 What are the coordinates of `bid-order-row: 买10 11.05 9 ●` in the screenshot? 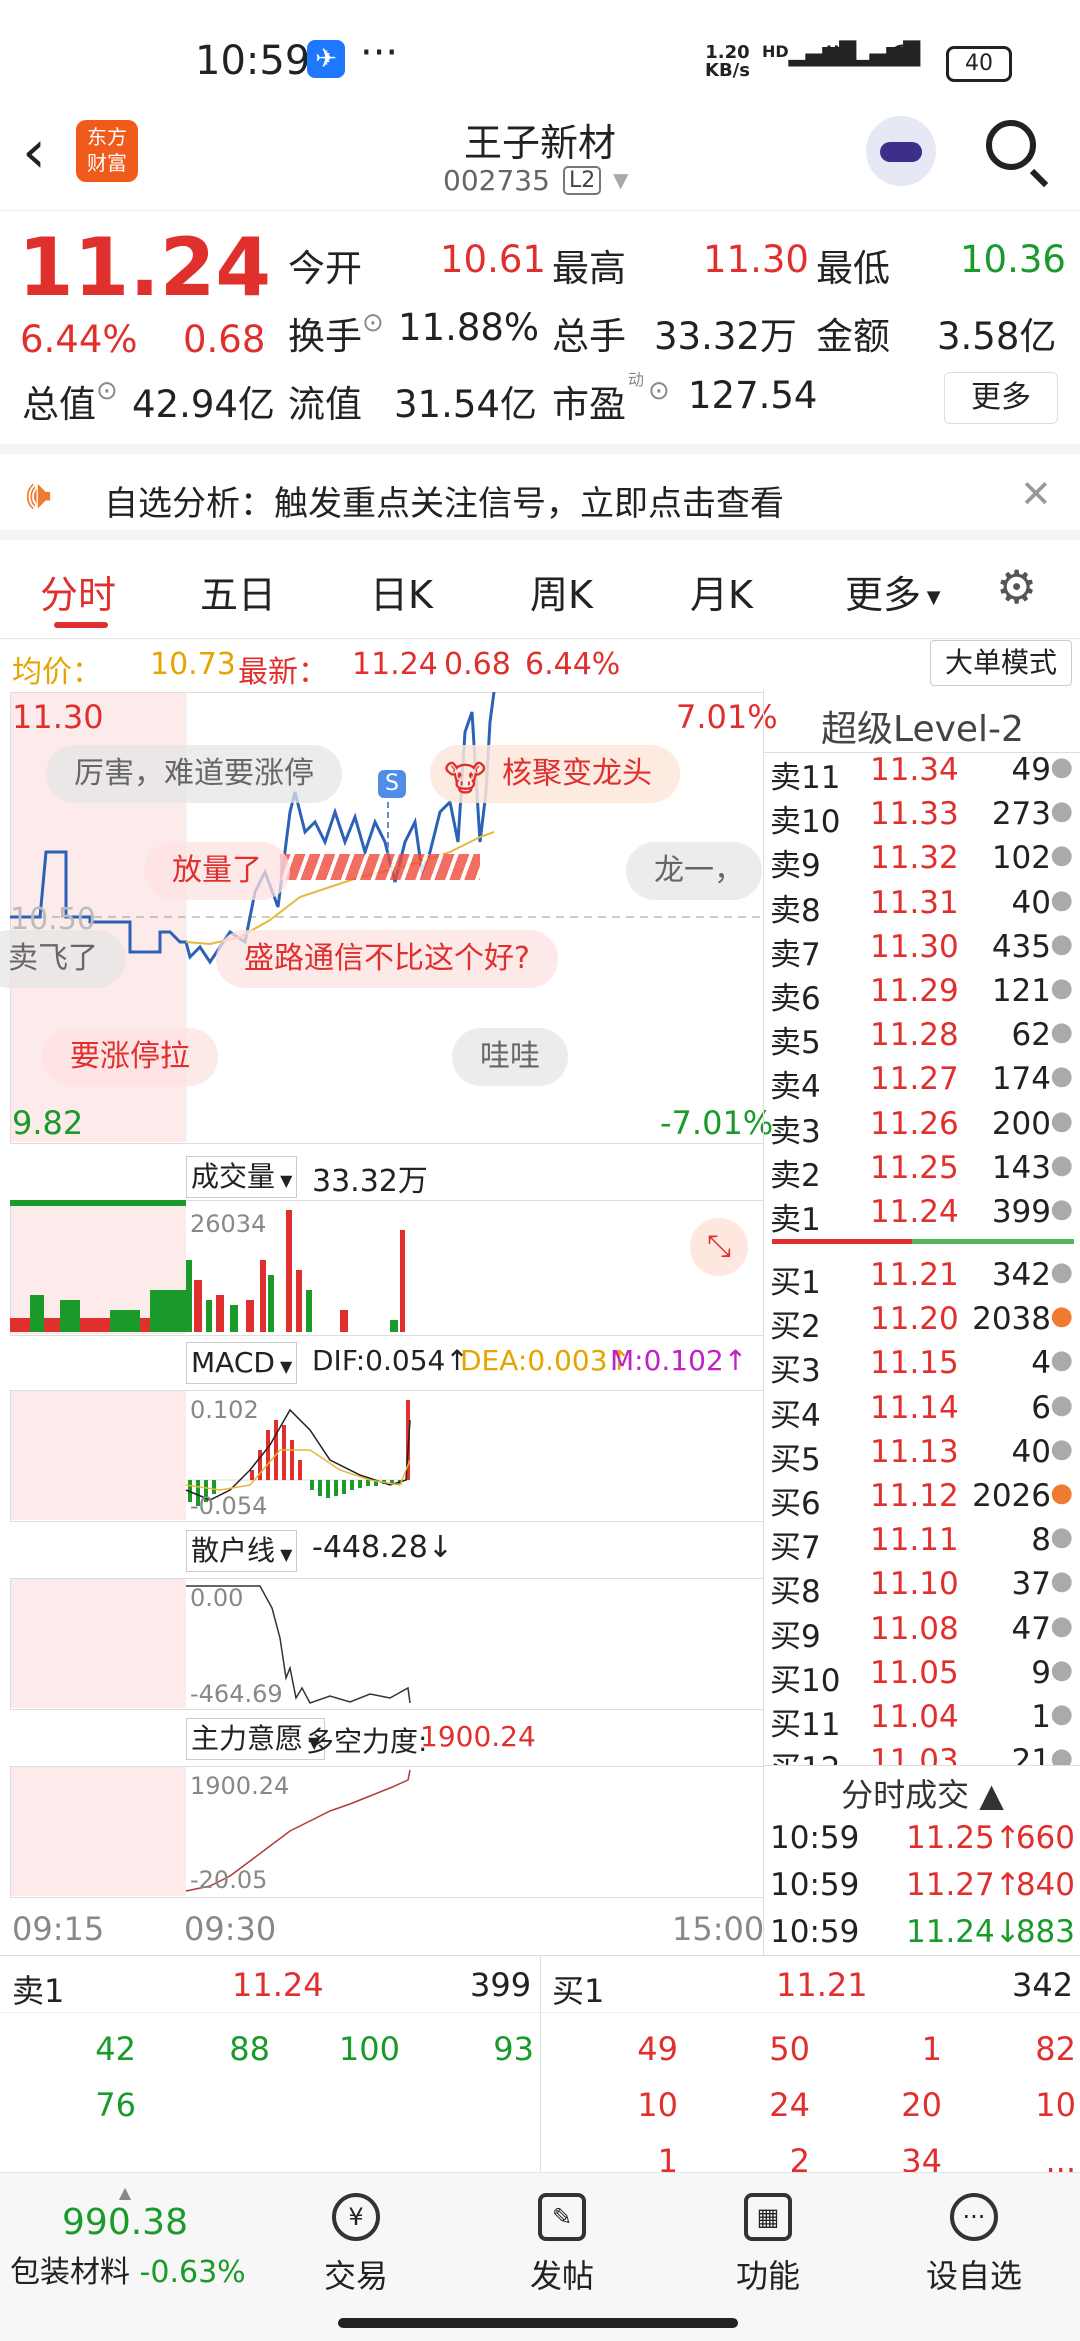 It's located at (922, 1677).